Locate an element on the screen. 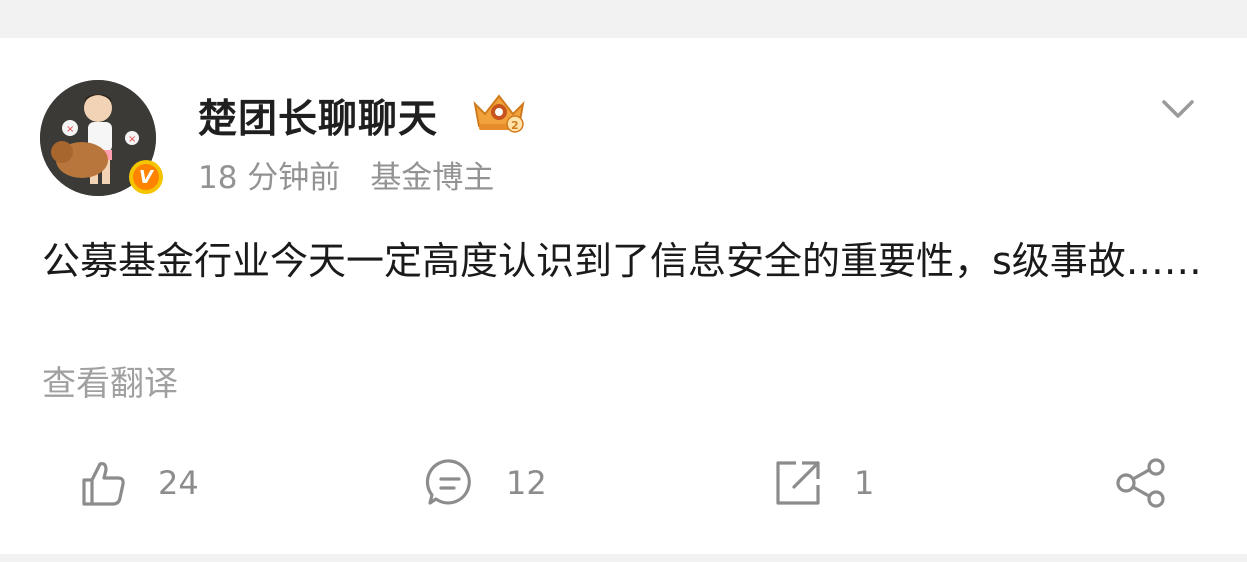 This screenshot has height=562, width=1247. repost-count: 1 is located at coordinates (864, 483).